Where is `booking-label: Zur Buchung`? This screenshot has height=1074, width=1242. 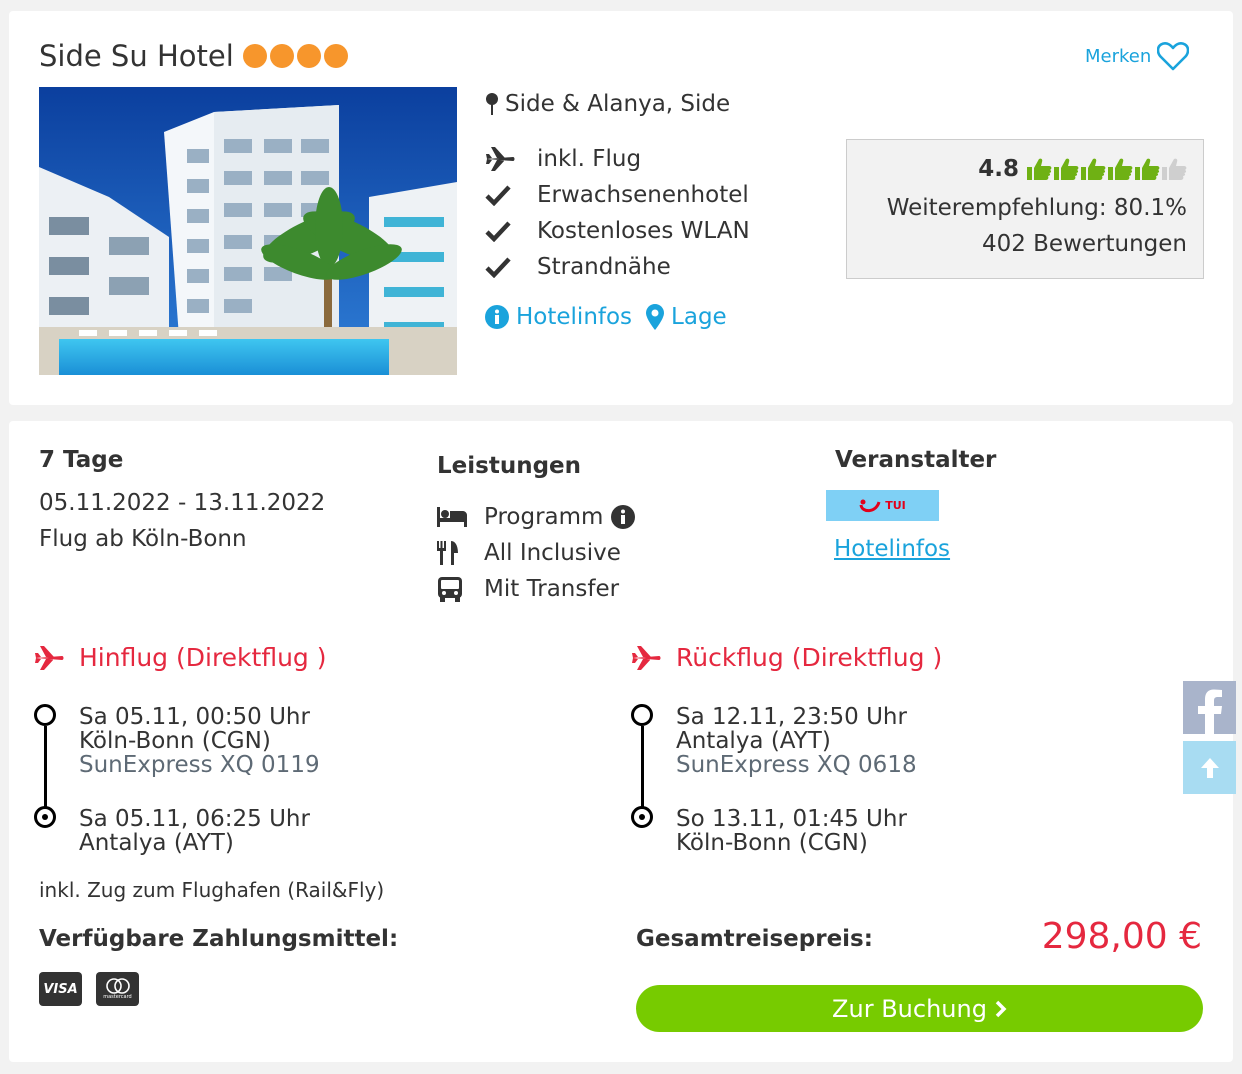 booking-label: Zur Buchung is located at coordinates (909, 1008).